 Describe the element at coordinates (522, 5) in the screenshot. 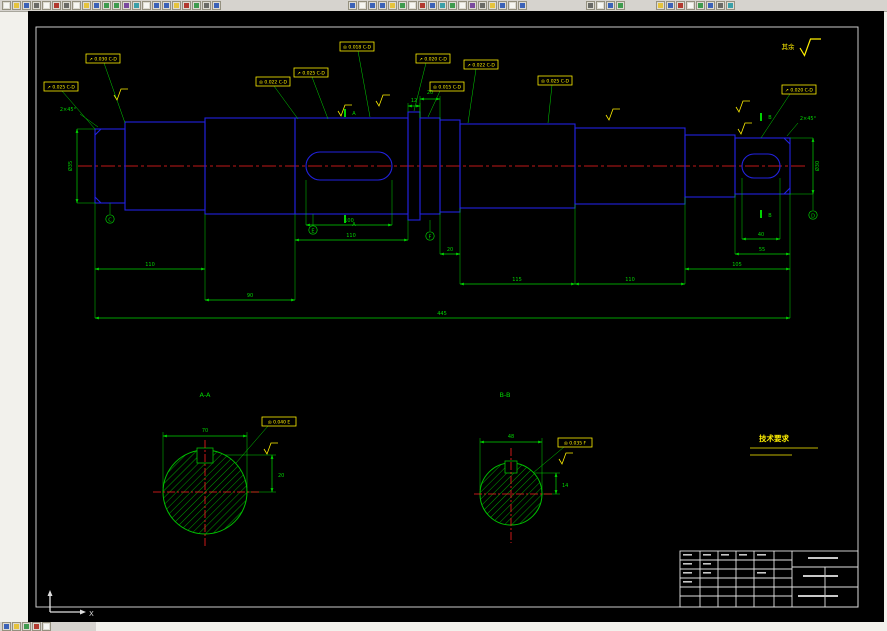

I see `about-icon` at that location.